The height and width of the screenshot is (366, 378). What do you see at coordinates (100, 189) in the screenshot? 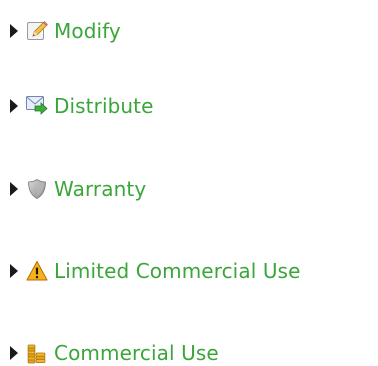
I see `list-item-label: Warranty` at bounding box center [100, 189].